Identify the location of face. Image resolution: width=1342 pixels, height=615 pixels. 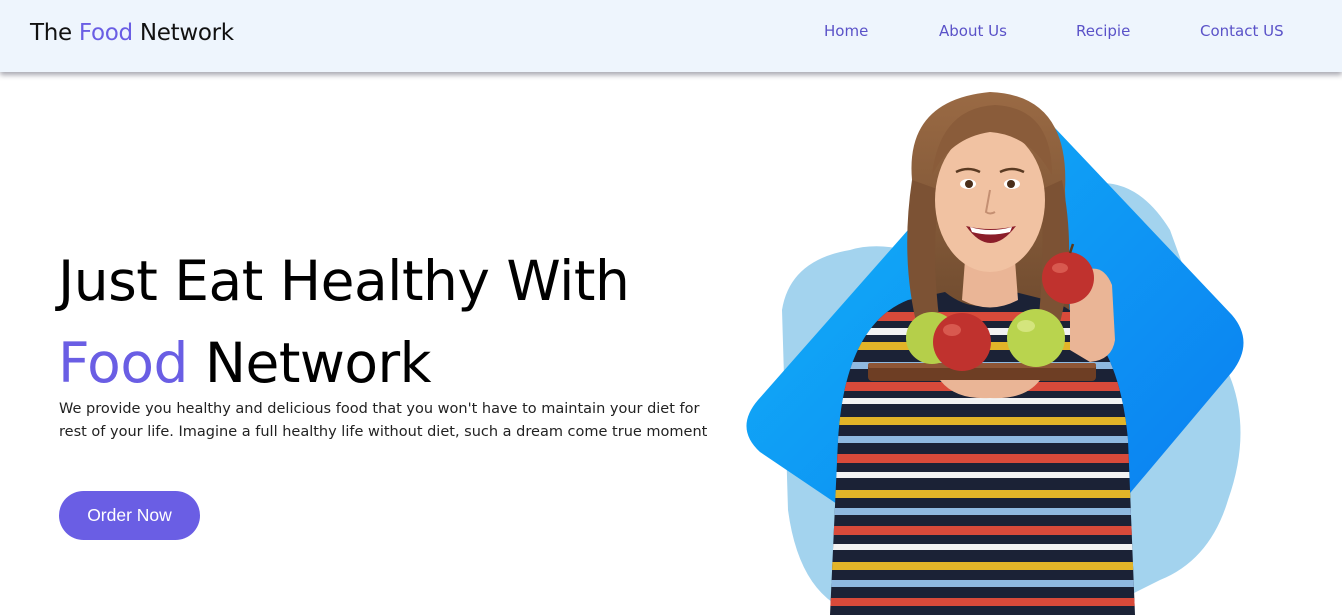
(990, 200).